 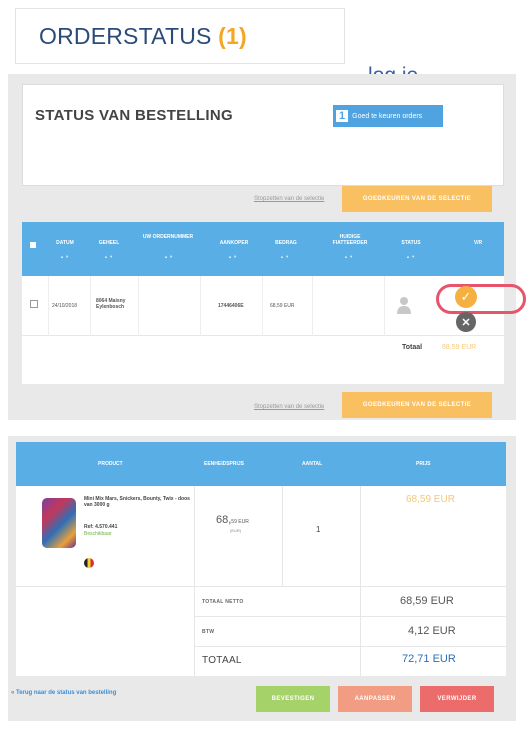 What do you see at coordinates (89, 563) in the screenshot?
I see `flag-icon` at bounding box center [89, 563].